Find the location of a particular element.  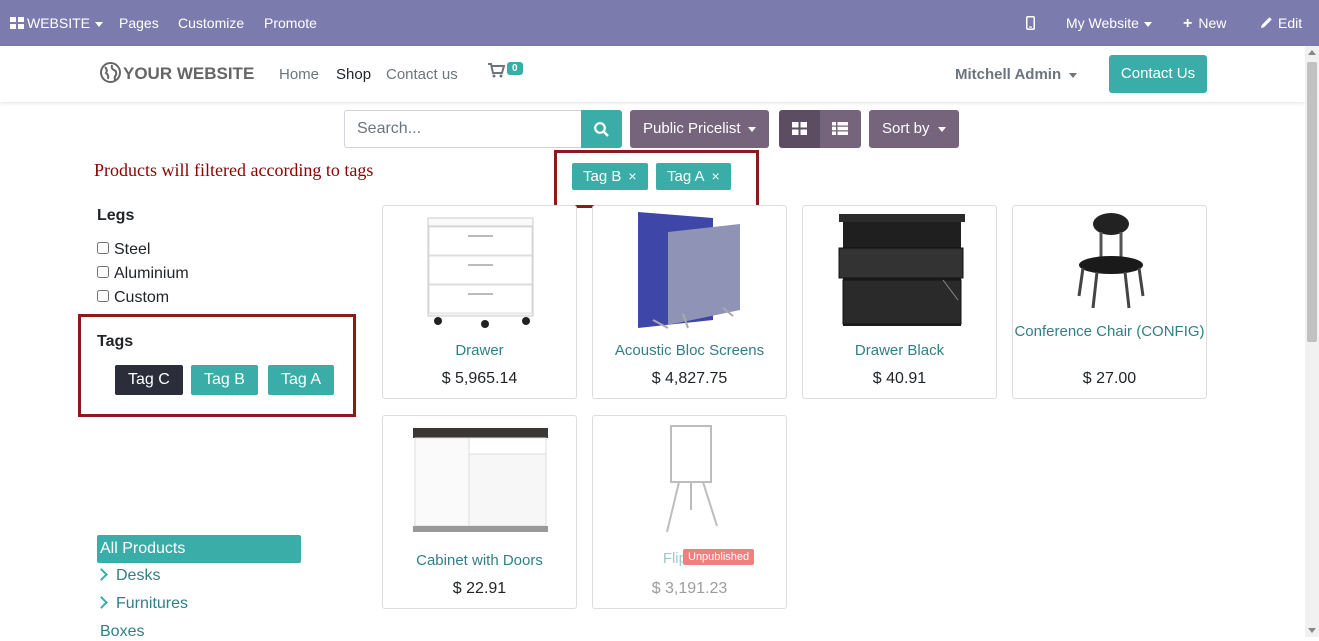

category-all-products: All Products is located at coordinates (199, 549).